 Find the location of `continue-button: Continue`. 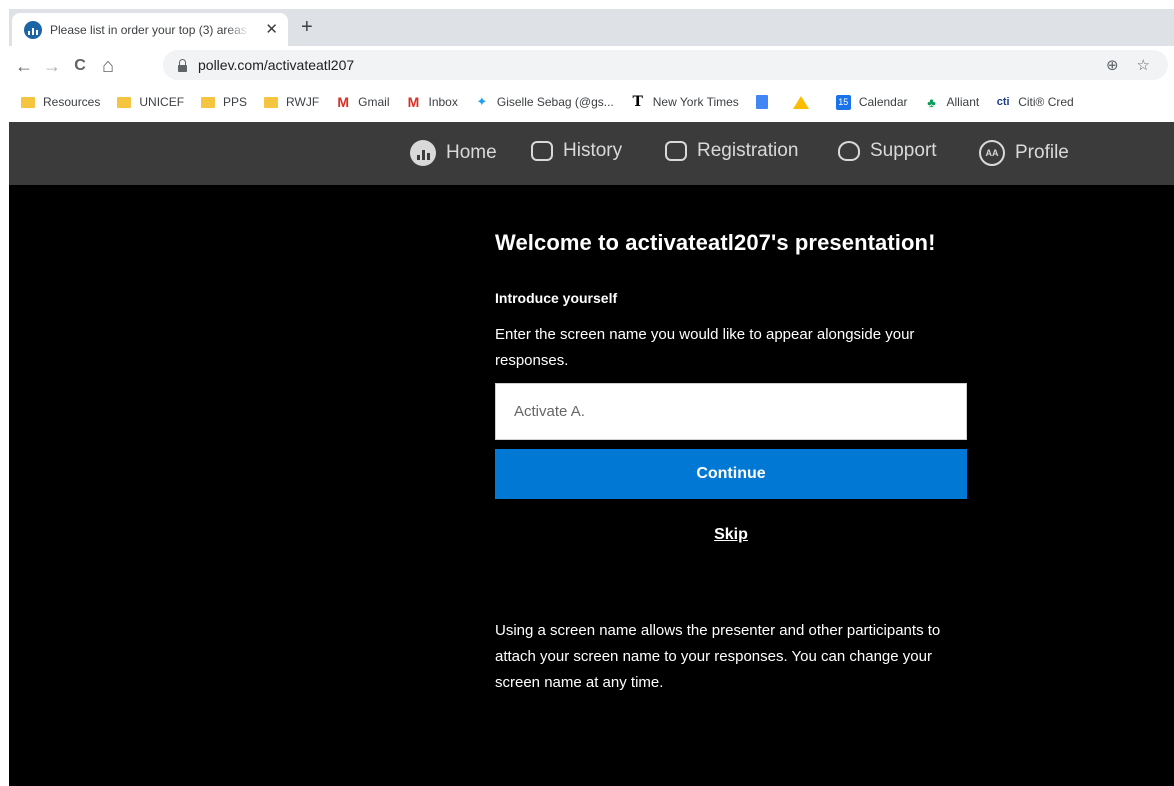

continue-button: Continue is located at coordinates (731, 474).